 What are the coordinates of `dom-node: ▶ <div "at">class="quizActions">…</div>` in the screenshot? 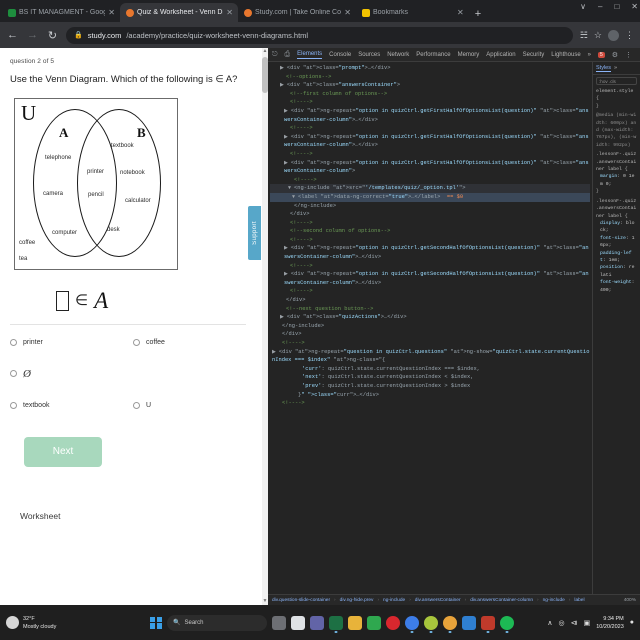 It's located at (430, 317).